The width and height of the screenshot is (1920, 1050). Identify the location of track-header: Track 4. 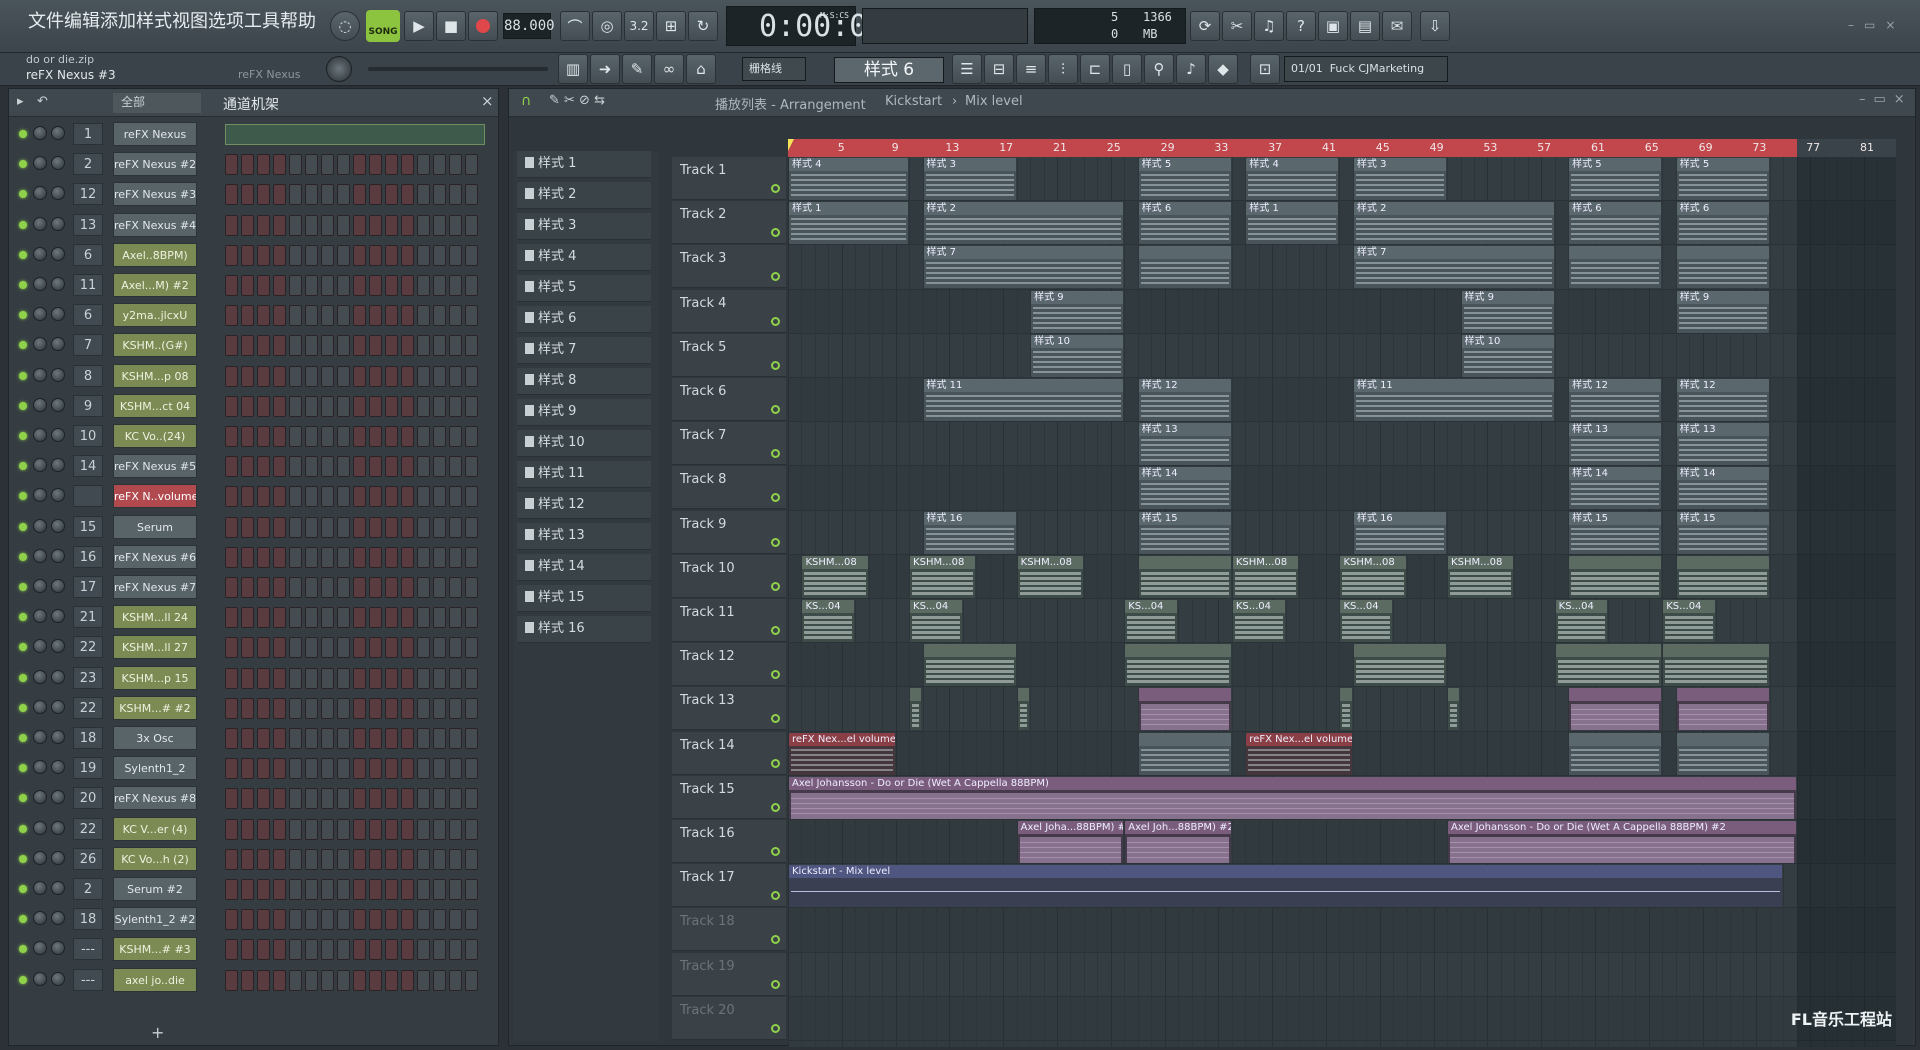
(729, 311).